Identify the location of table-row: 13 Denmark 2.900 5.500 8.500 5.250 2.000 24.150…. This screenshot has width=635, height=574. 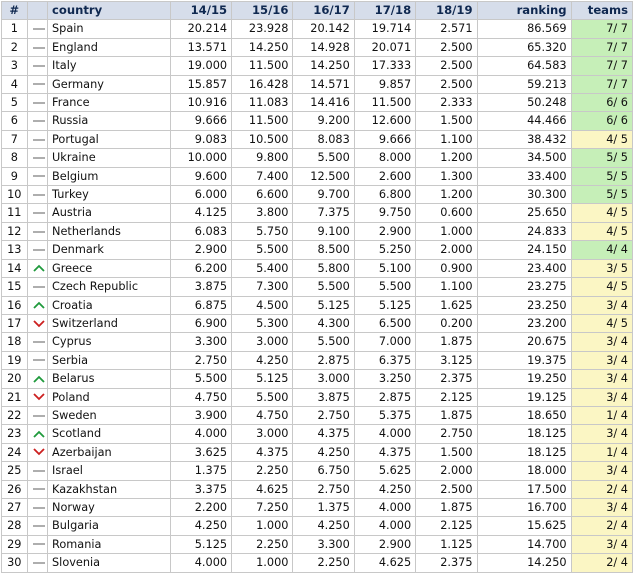
(317, 250).